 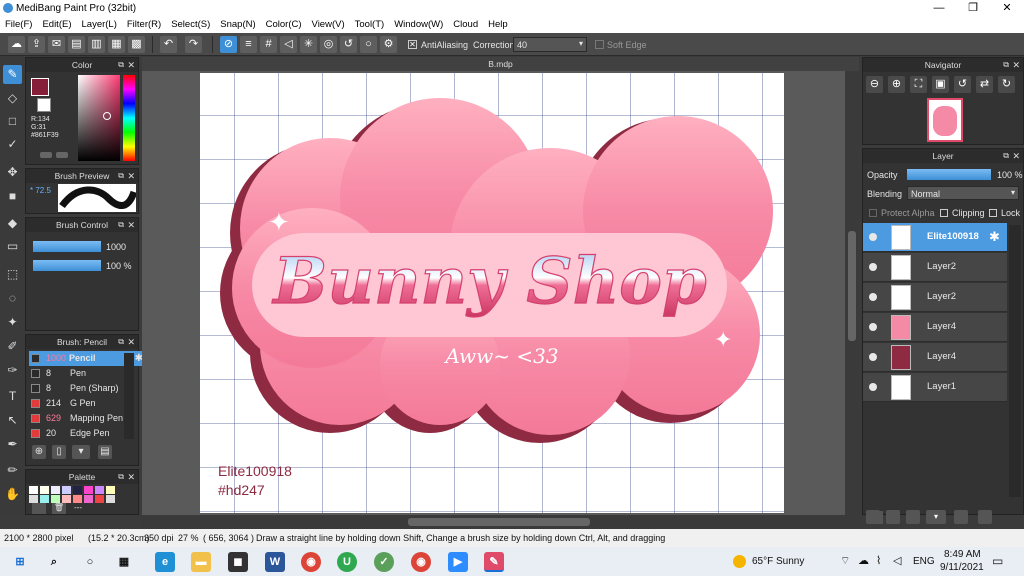 What do you see at coordinates (494, 562) in the screenshot?
I see `medibang-taskbar-icon: ✎` at bounding box center [494, 562].